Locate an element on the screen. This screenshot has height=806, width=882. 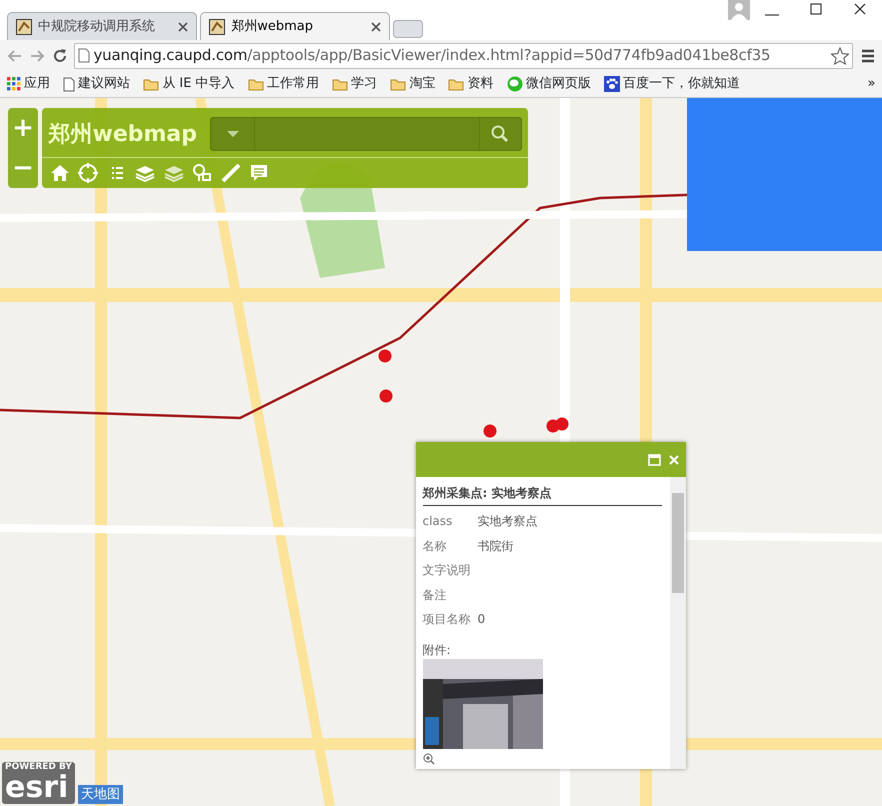
forward-icon is located at coordinates (37, 56).